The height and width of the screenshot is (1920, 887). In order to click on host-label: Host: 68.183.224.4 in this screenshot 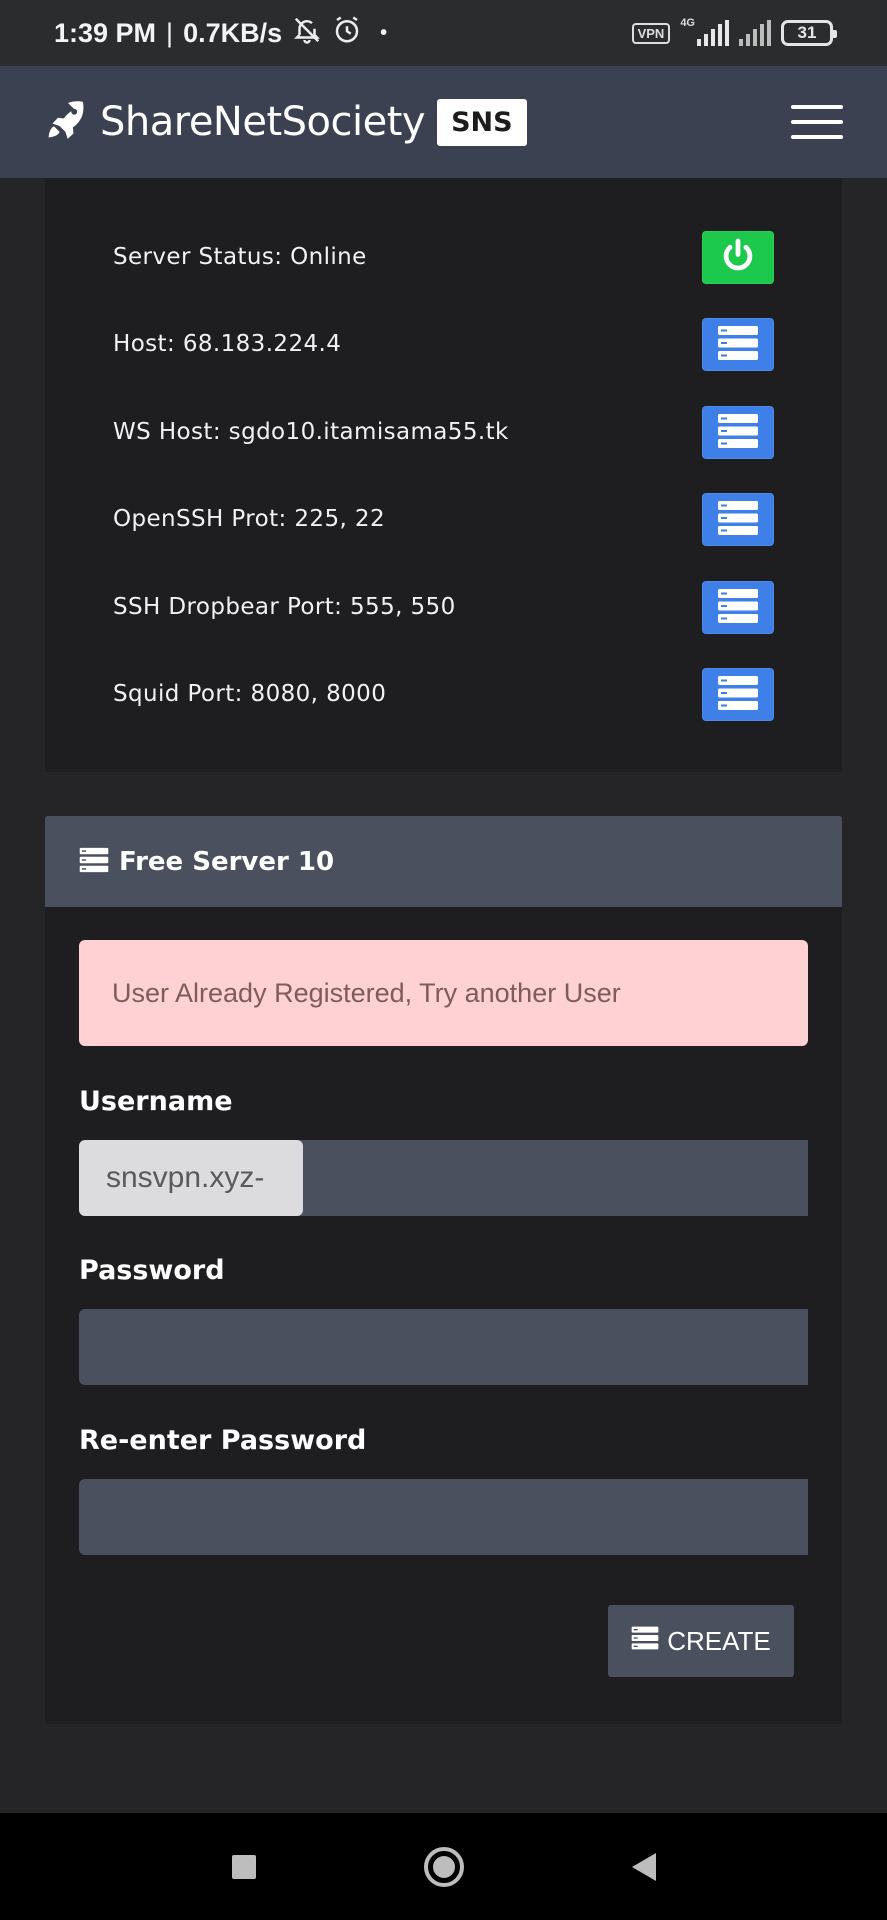, I will do `click(227, 344)`.